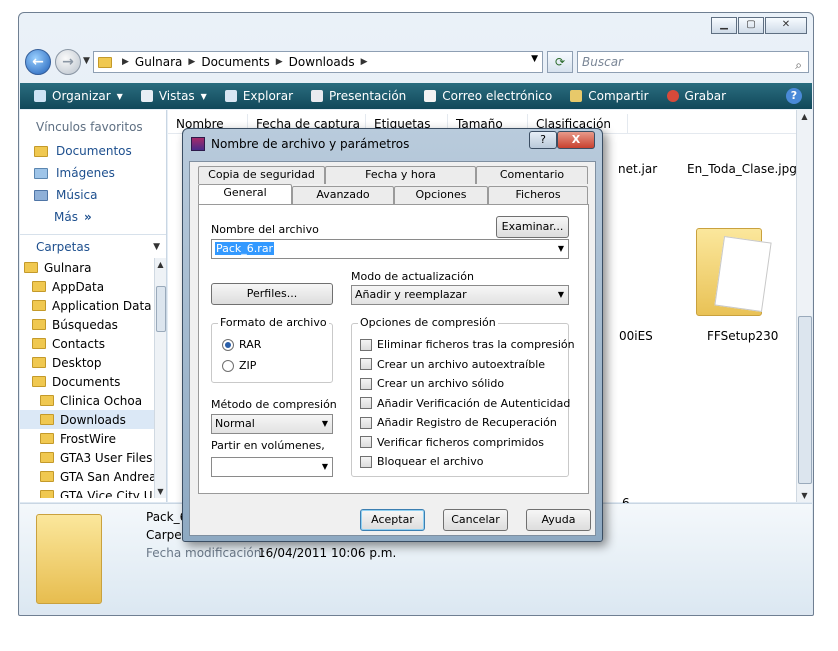 The height and width of the screenshot is (651, 838). I want to click on tab-comentario: Comentario, so click(532, 175).